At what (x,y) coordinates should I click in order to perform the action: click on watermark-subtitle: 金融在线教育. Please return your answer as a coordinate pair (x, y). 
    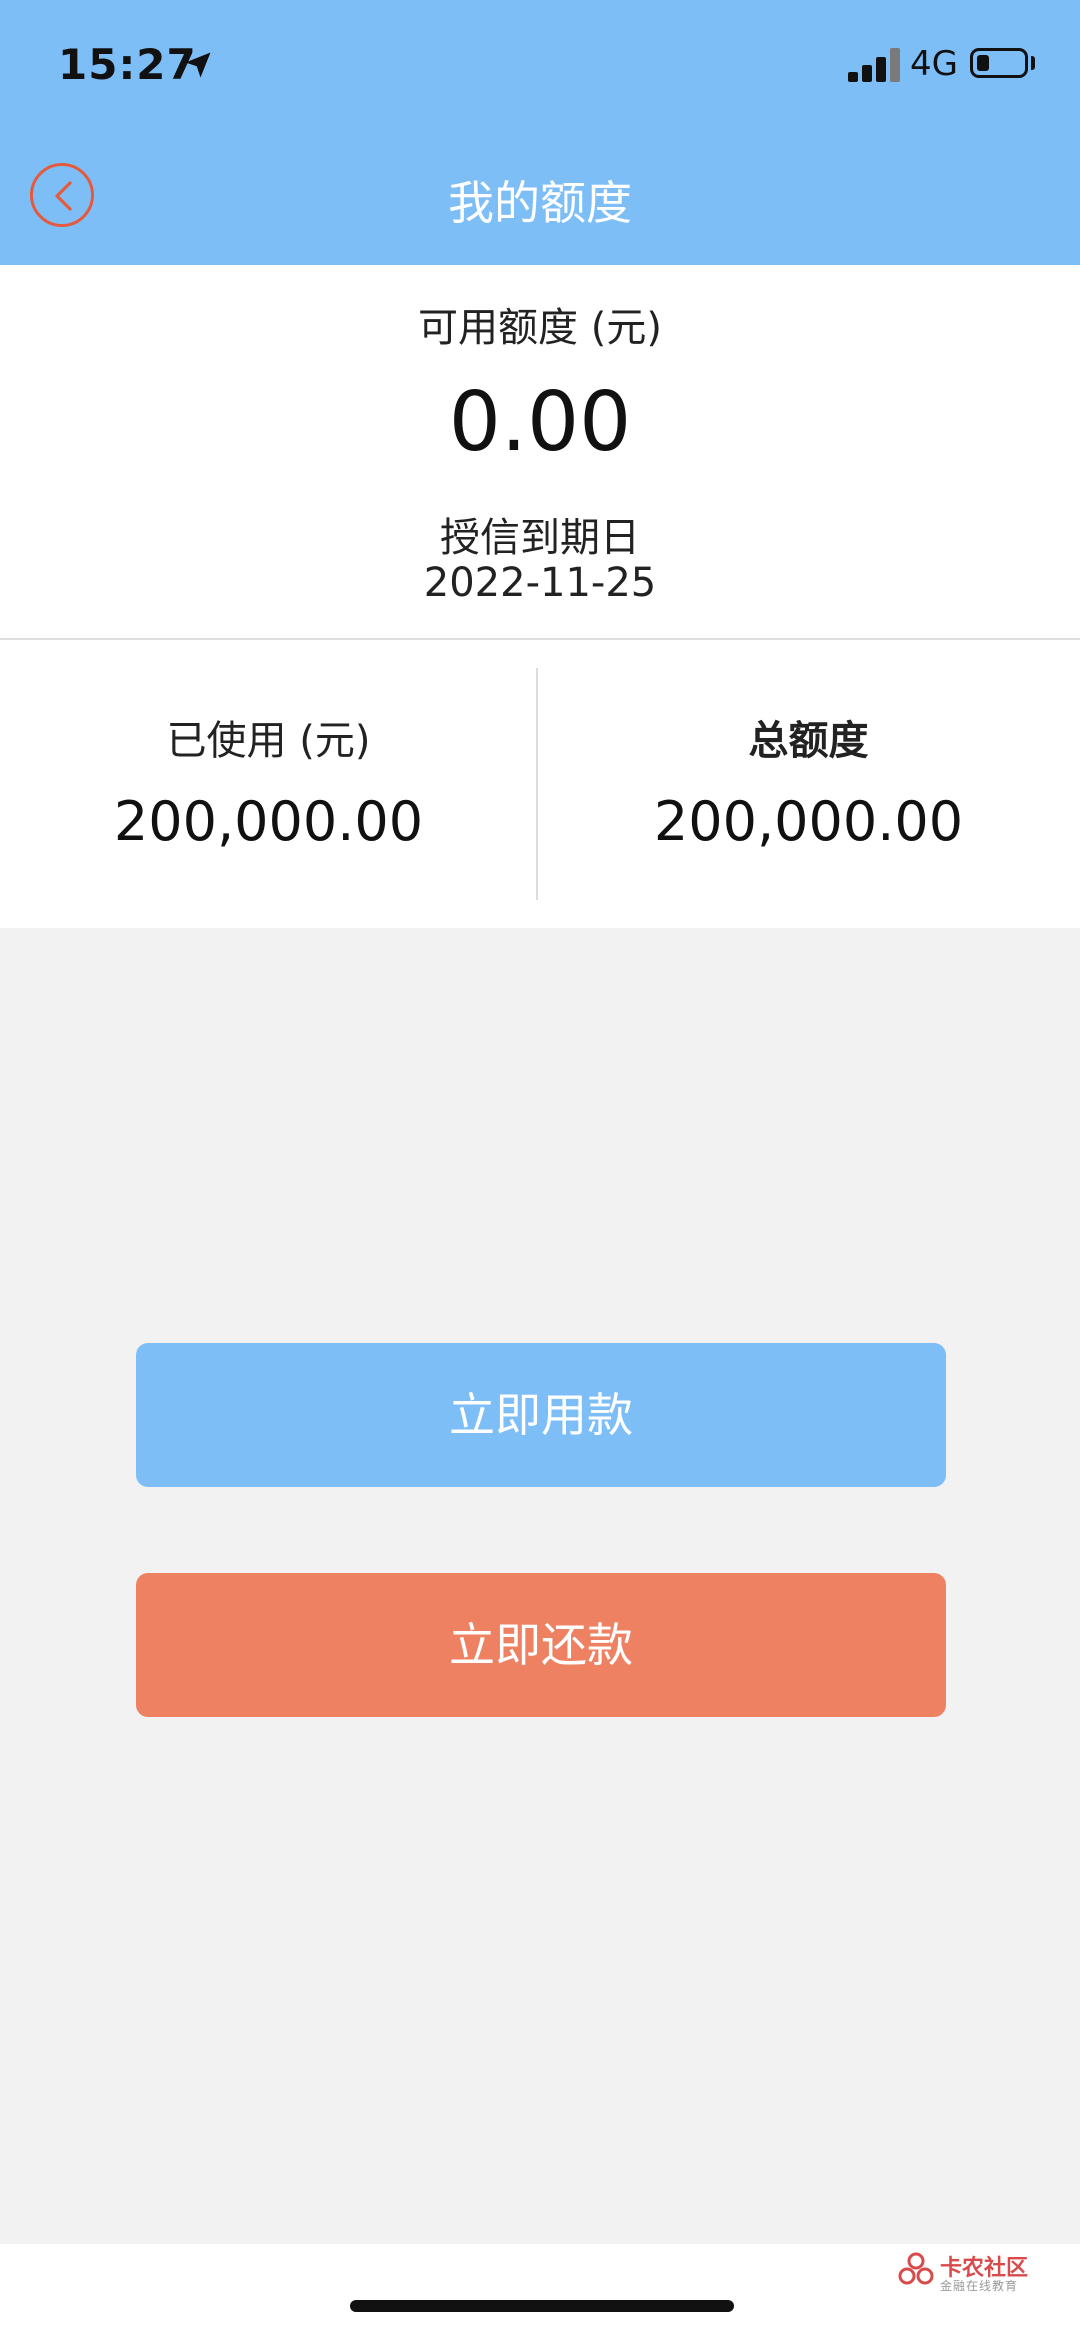
    Looking at the image, I should click on (979, 2286).